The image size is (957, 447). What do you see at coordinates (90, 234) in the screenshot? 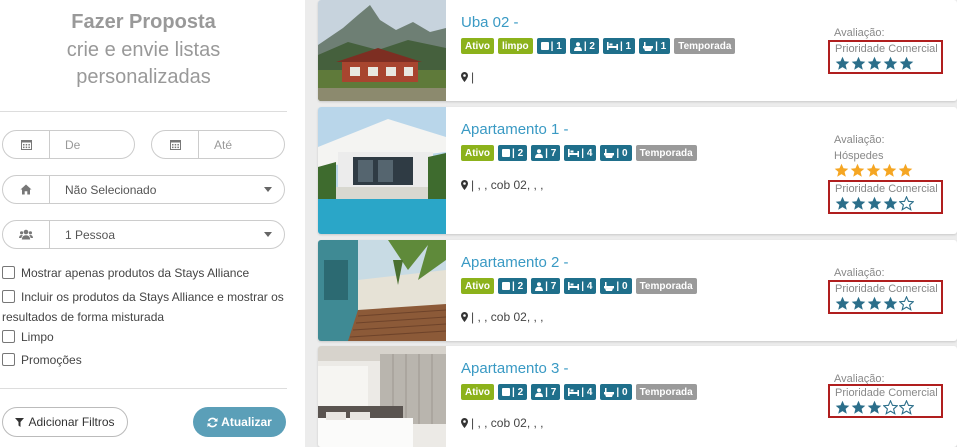
I see `guests-select-value: 1 Pessoa` at bounding box center [90, 234].